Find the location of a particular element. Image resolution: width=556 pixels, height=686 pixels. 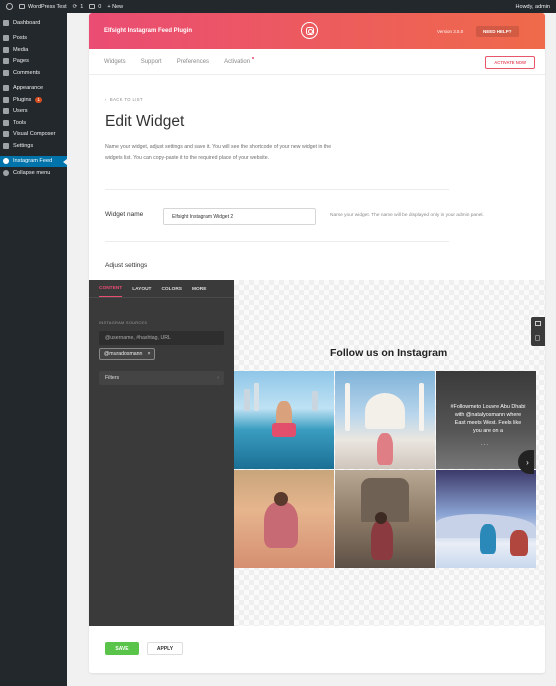

sidebar-item-appearance: Appearance is located at coordinates (33, 89).